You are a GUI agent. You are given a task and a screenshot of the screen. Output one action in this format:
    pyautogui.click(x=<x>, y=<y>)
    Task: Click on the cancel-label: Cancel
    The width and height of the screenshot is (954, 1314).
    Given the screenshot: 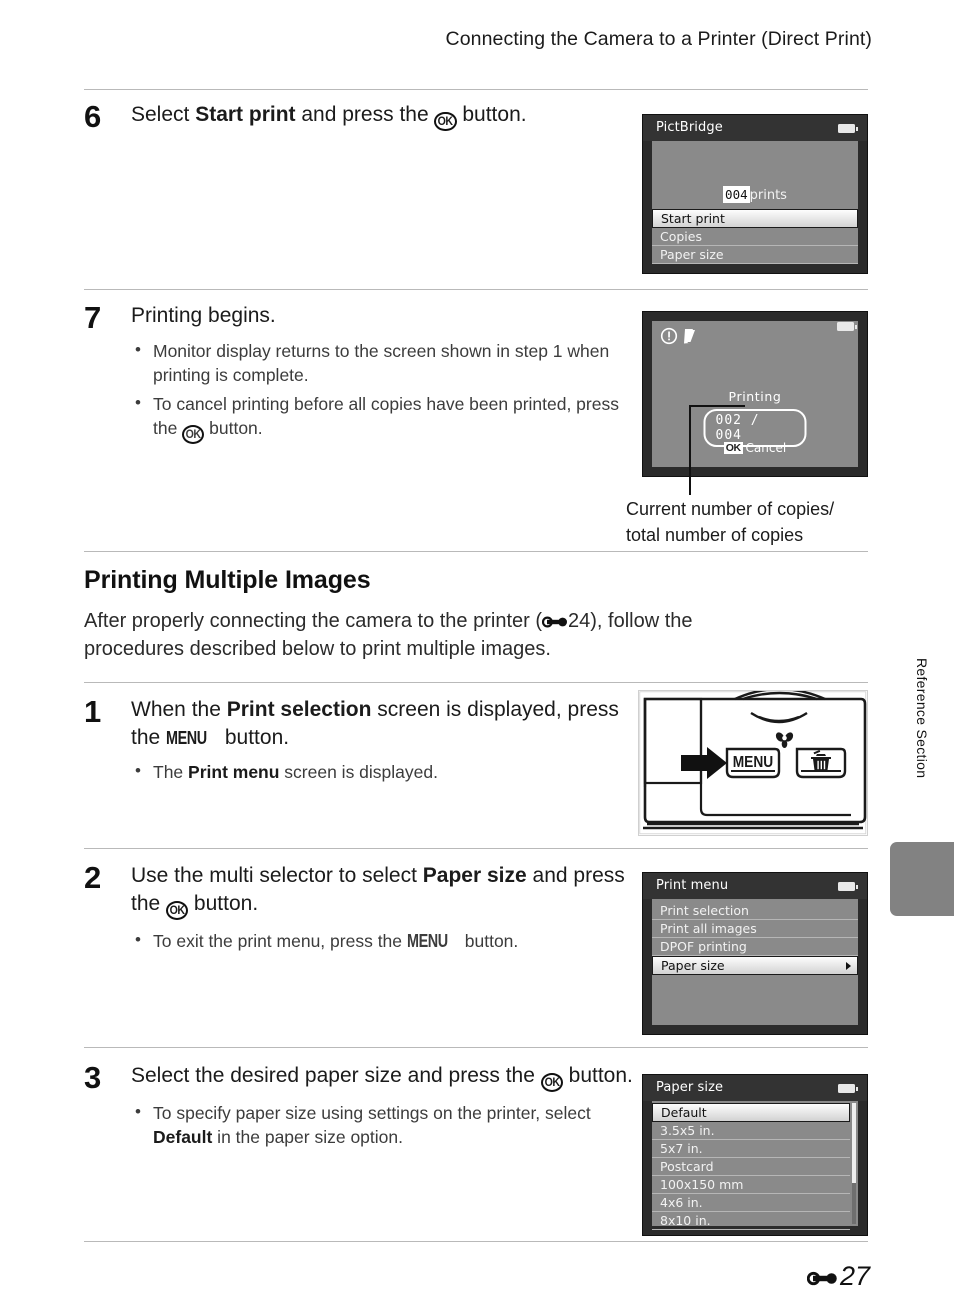 What is the action you would take?
    pyautogui.click(x=766, y=448)
    